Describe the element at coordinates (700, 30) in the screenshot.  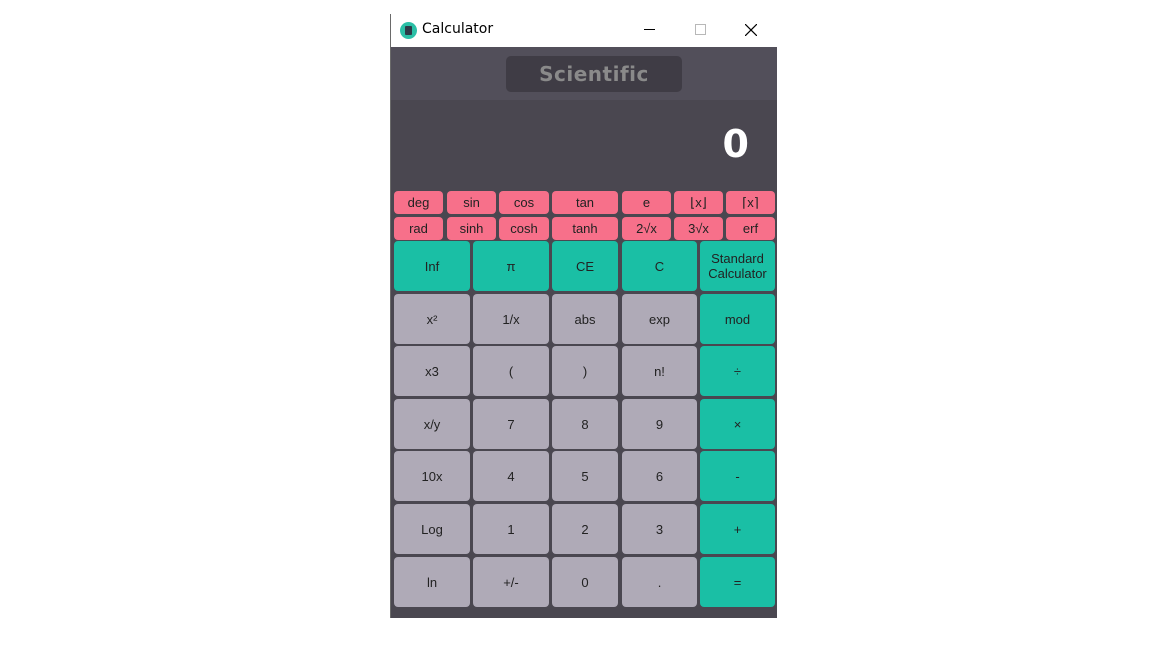
I see `maximize-button` at that location.